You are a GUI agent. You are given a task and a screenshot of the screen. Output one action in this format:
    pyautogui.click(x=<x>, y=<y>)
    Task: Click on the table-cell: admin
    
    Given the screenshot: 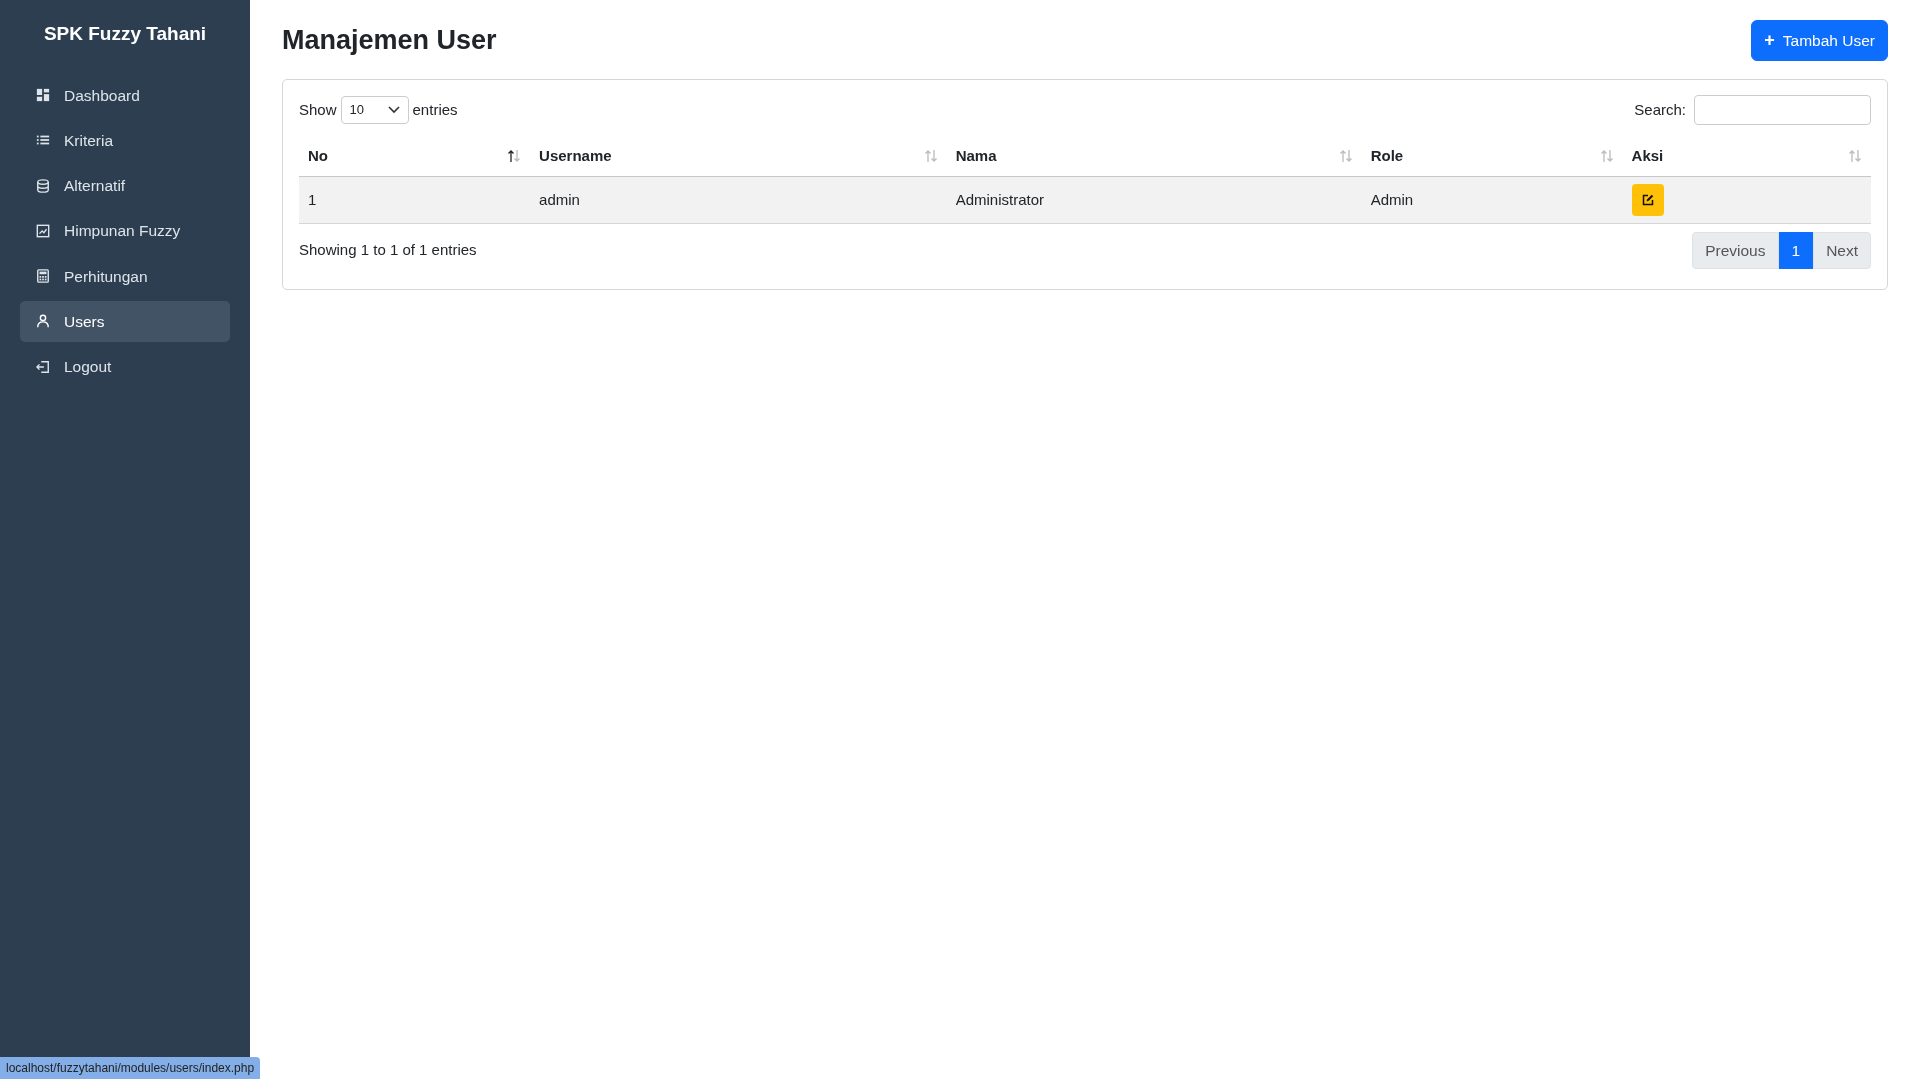 What is the action you would take?
    pyautogui.click(x=559, y=199)
    